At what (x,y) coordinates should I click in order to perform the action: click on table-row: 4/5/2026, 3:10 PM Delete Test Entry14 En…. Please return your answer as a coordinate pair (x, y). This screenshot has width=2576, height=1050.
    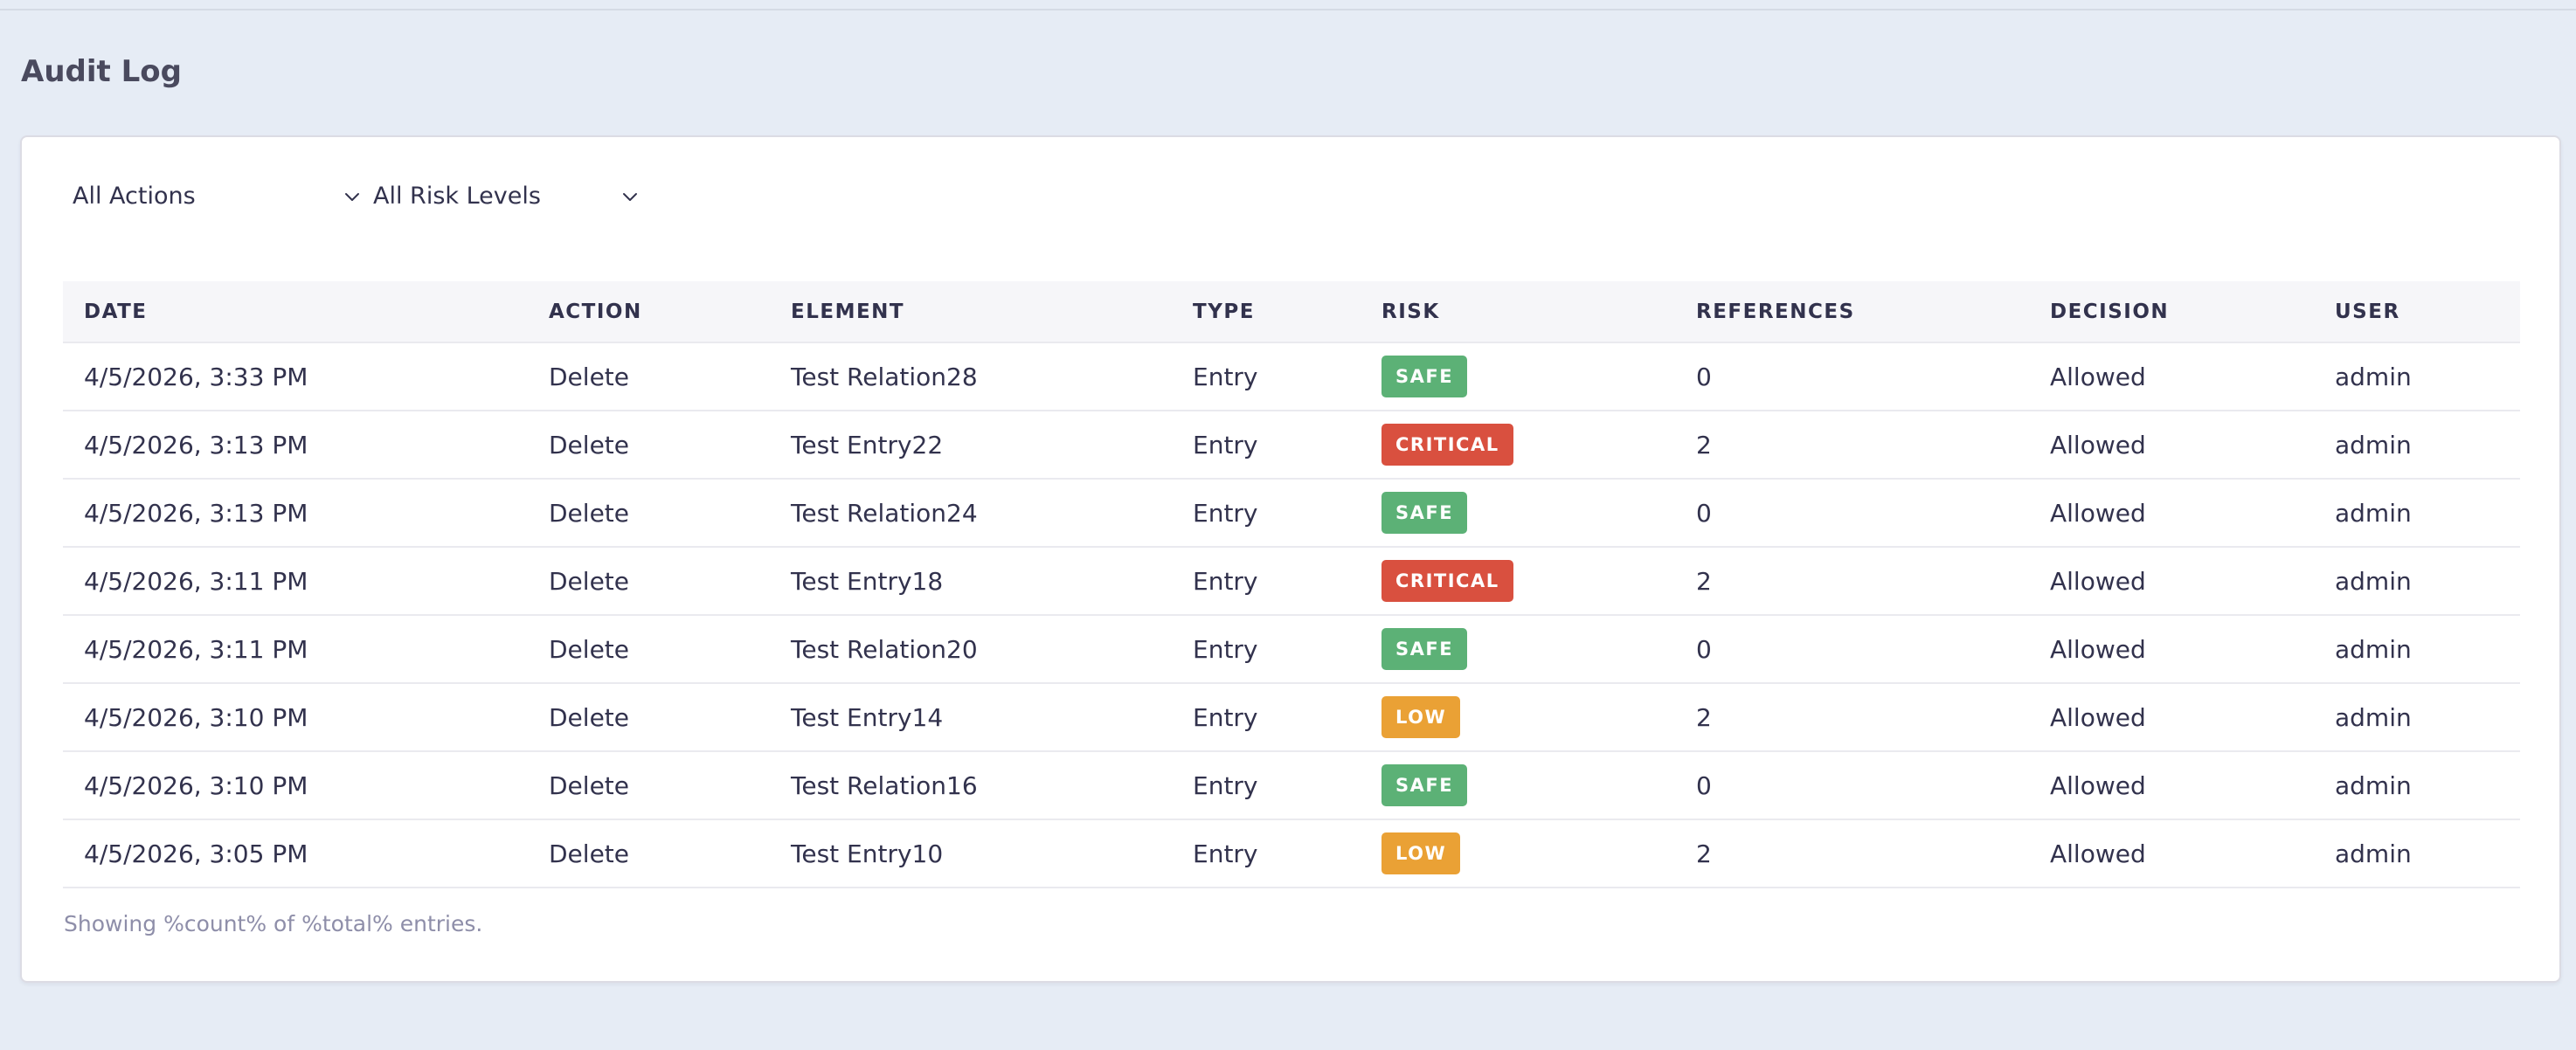
    Looking at the image, I should click on (1291, 718).